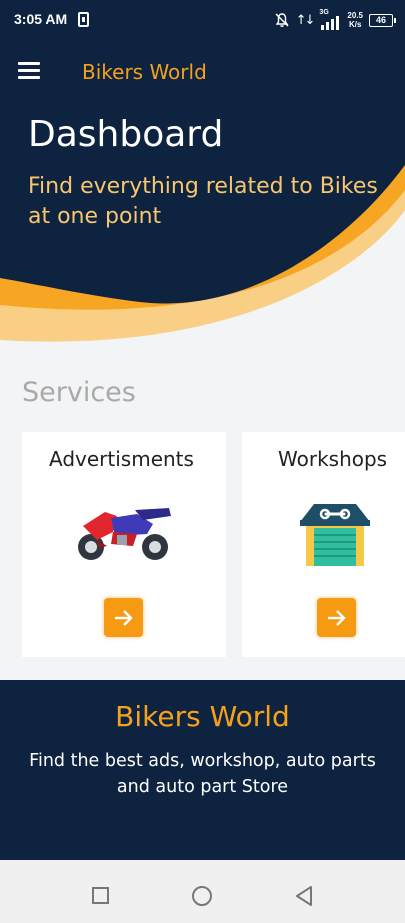  What do you see at coordinates (355, 24) in the screenshot?
I see `network-speed-unit: K/s` at bounding box center [355, 24].